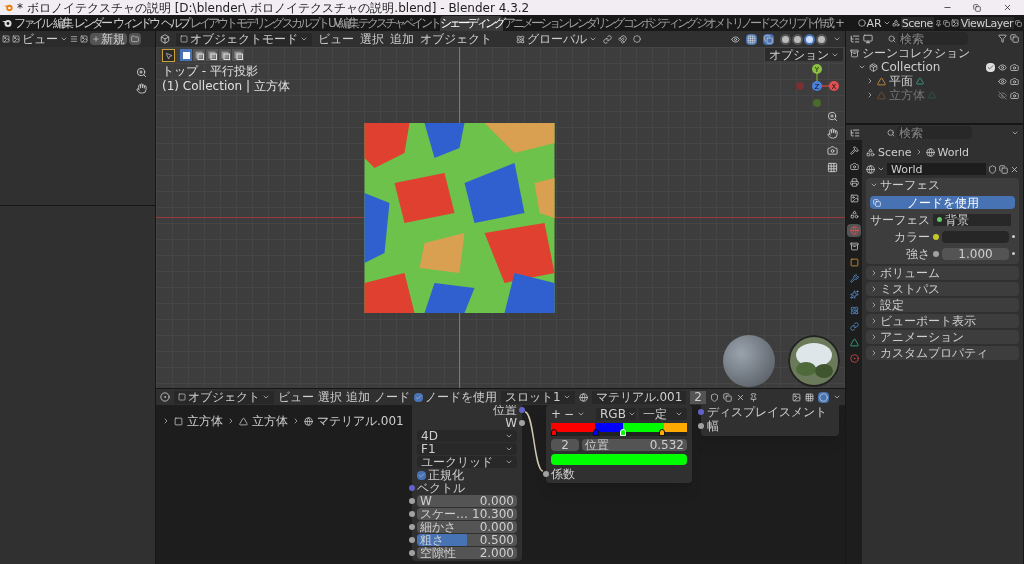  I want to click on grid-icon, so click(809, 397).